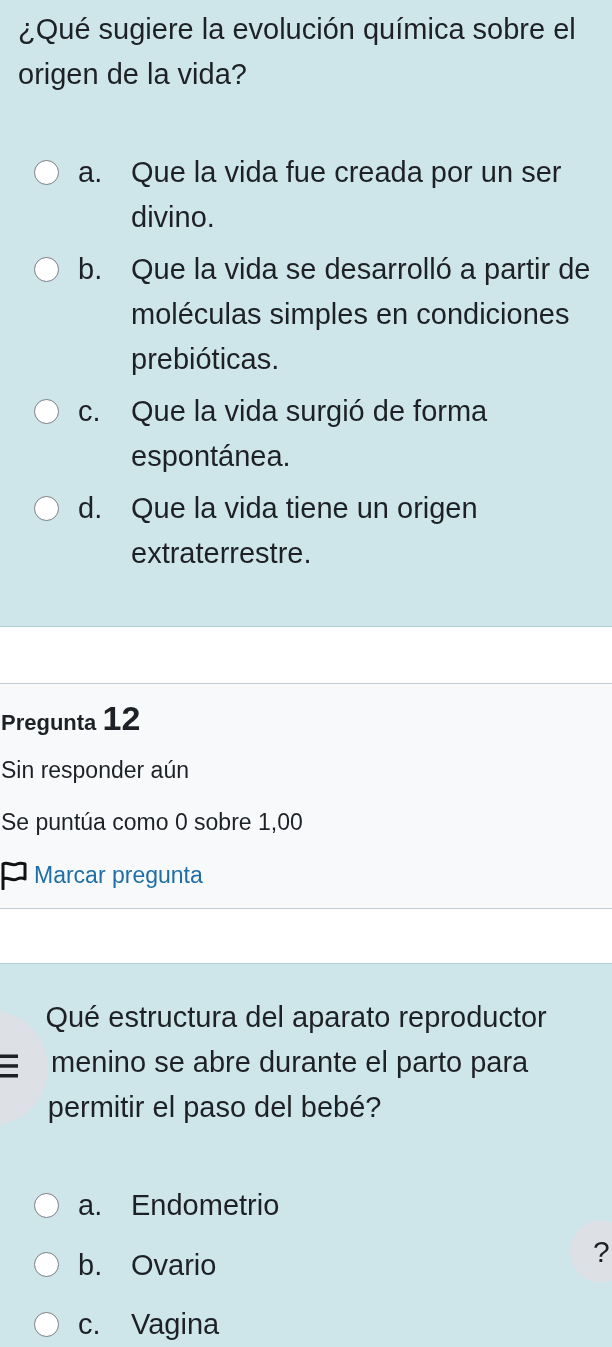 The image size is (612, 1347). I want to click on answer-label: Que la vida surgió de forma espontánea., so click(369, 434).